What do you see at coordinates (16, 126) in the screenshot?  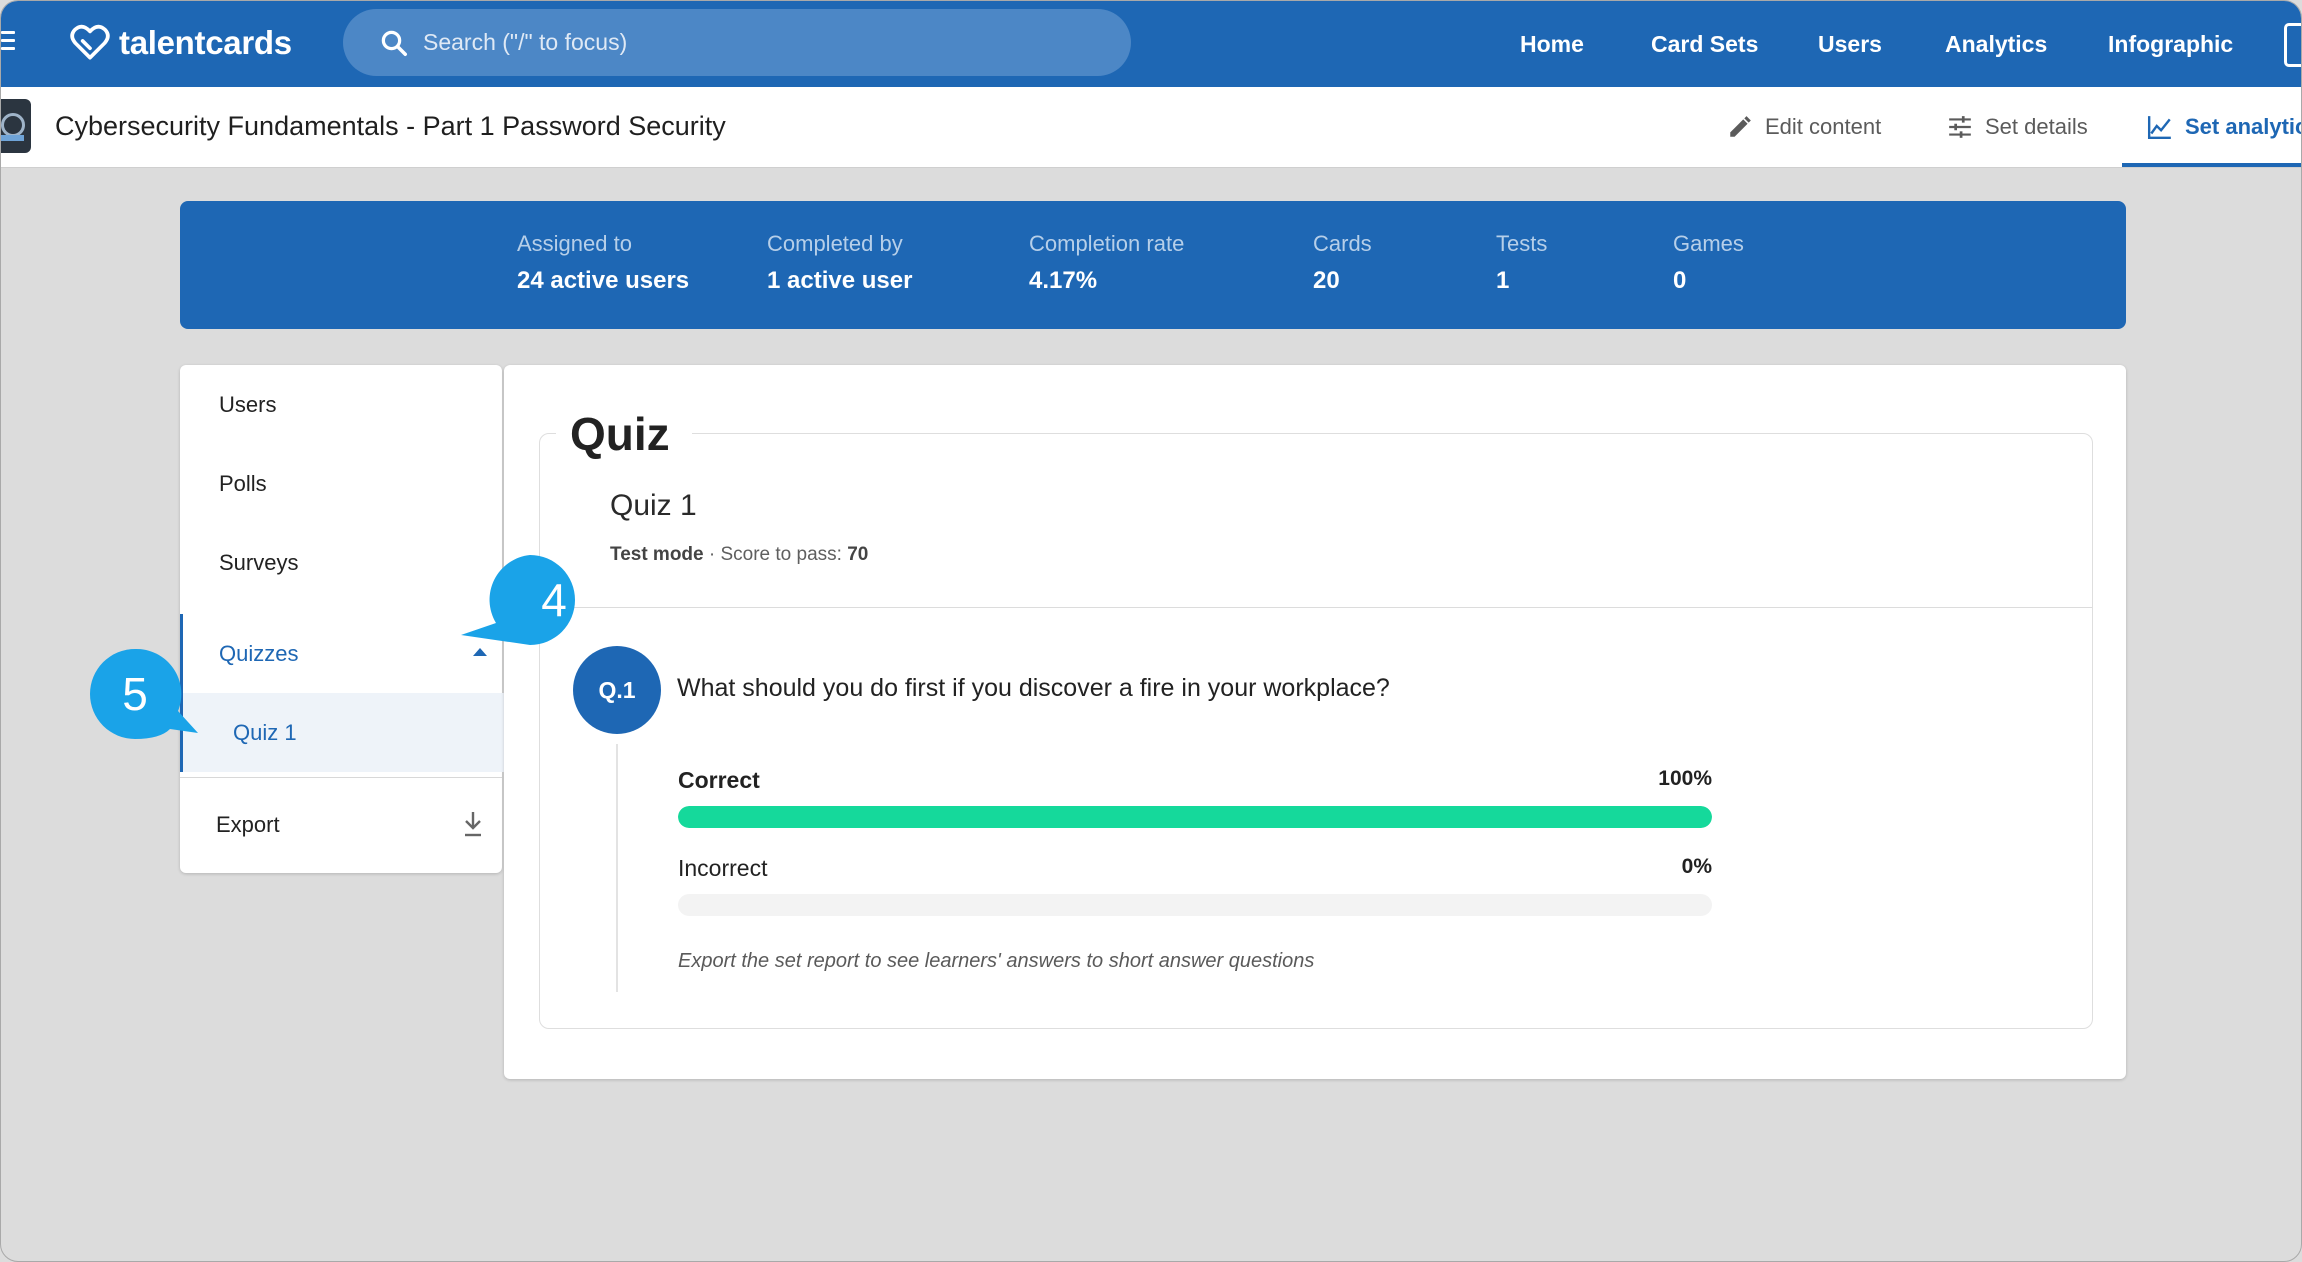 I see `set-thumbnail` at bounding box center [16, 126].